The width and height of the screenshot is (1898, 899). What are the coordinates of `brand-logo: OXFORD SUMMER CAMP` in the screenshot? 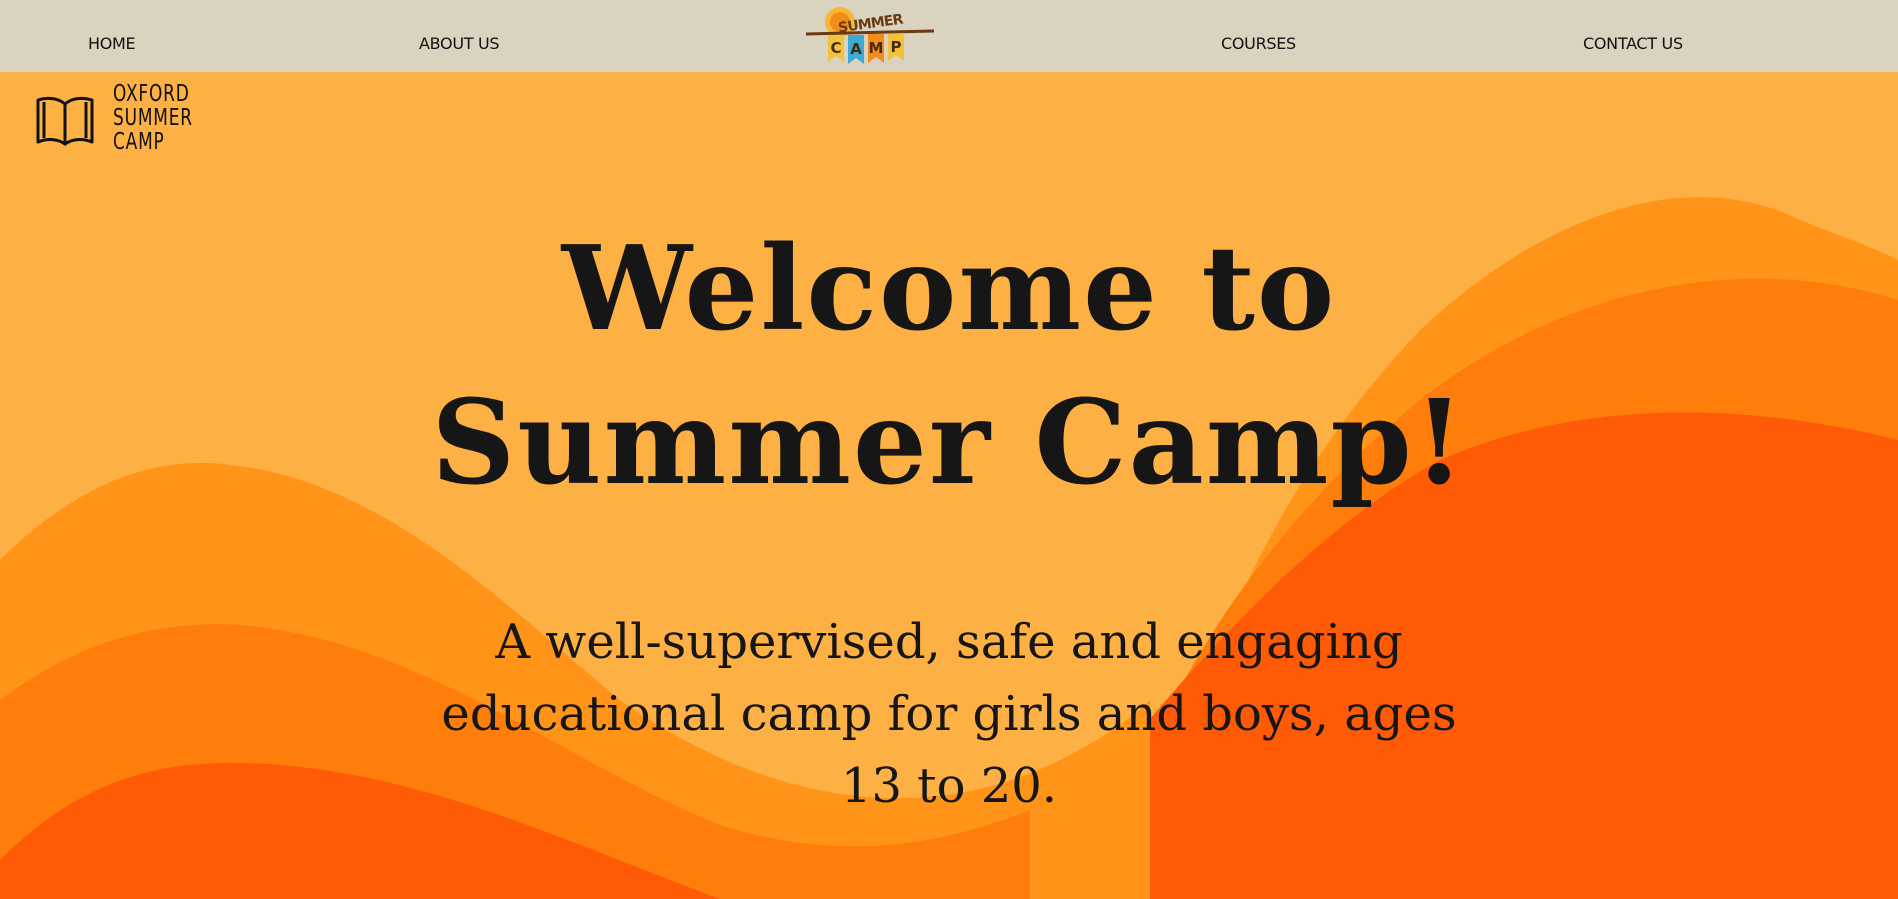 It's located at (119, 122).